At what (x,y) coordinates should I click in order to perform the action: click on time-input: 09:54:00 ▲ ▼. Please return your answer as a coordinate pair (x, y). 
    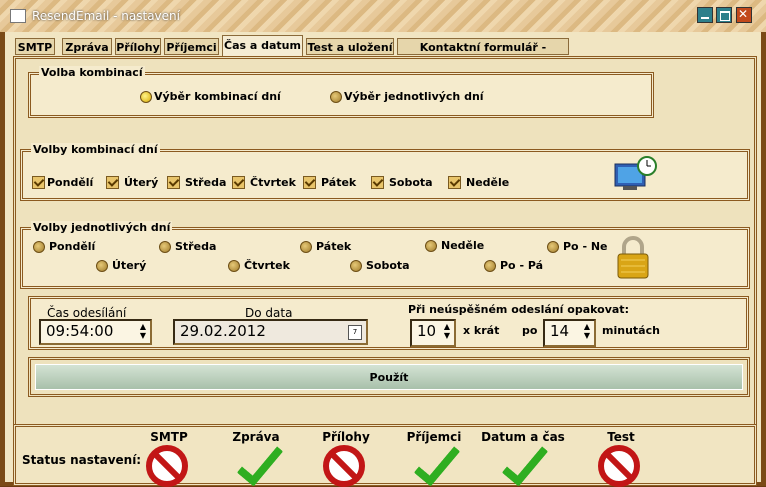
    Looking at the image, I should click on (95, 332).